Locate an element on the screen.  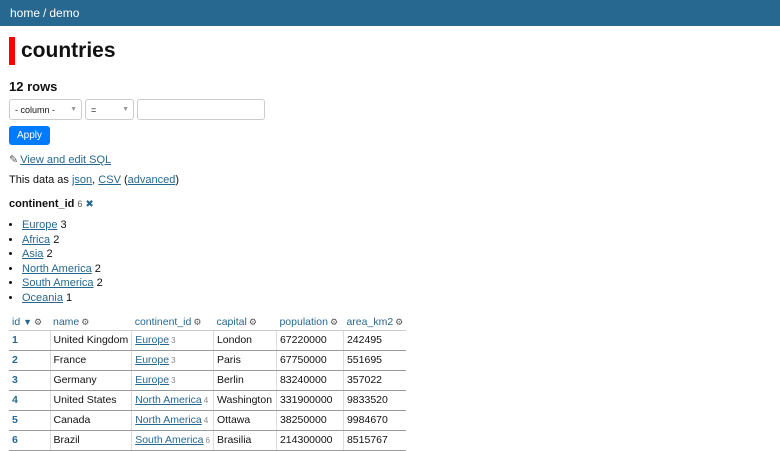
id-cell: 2 is located at coordinates (29, 360).